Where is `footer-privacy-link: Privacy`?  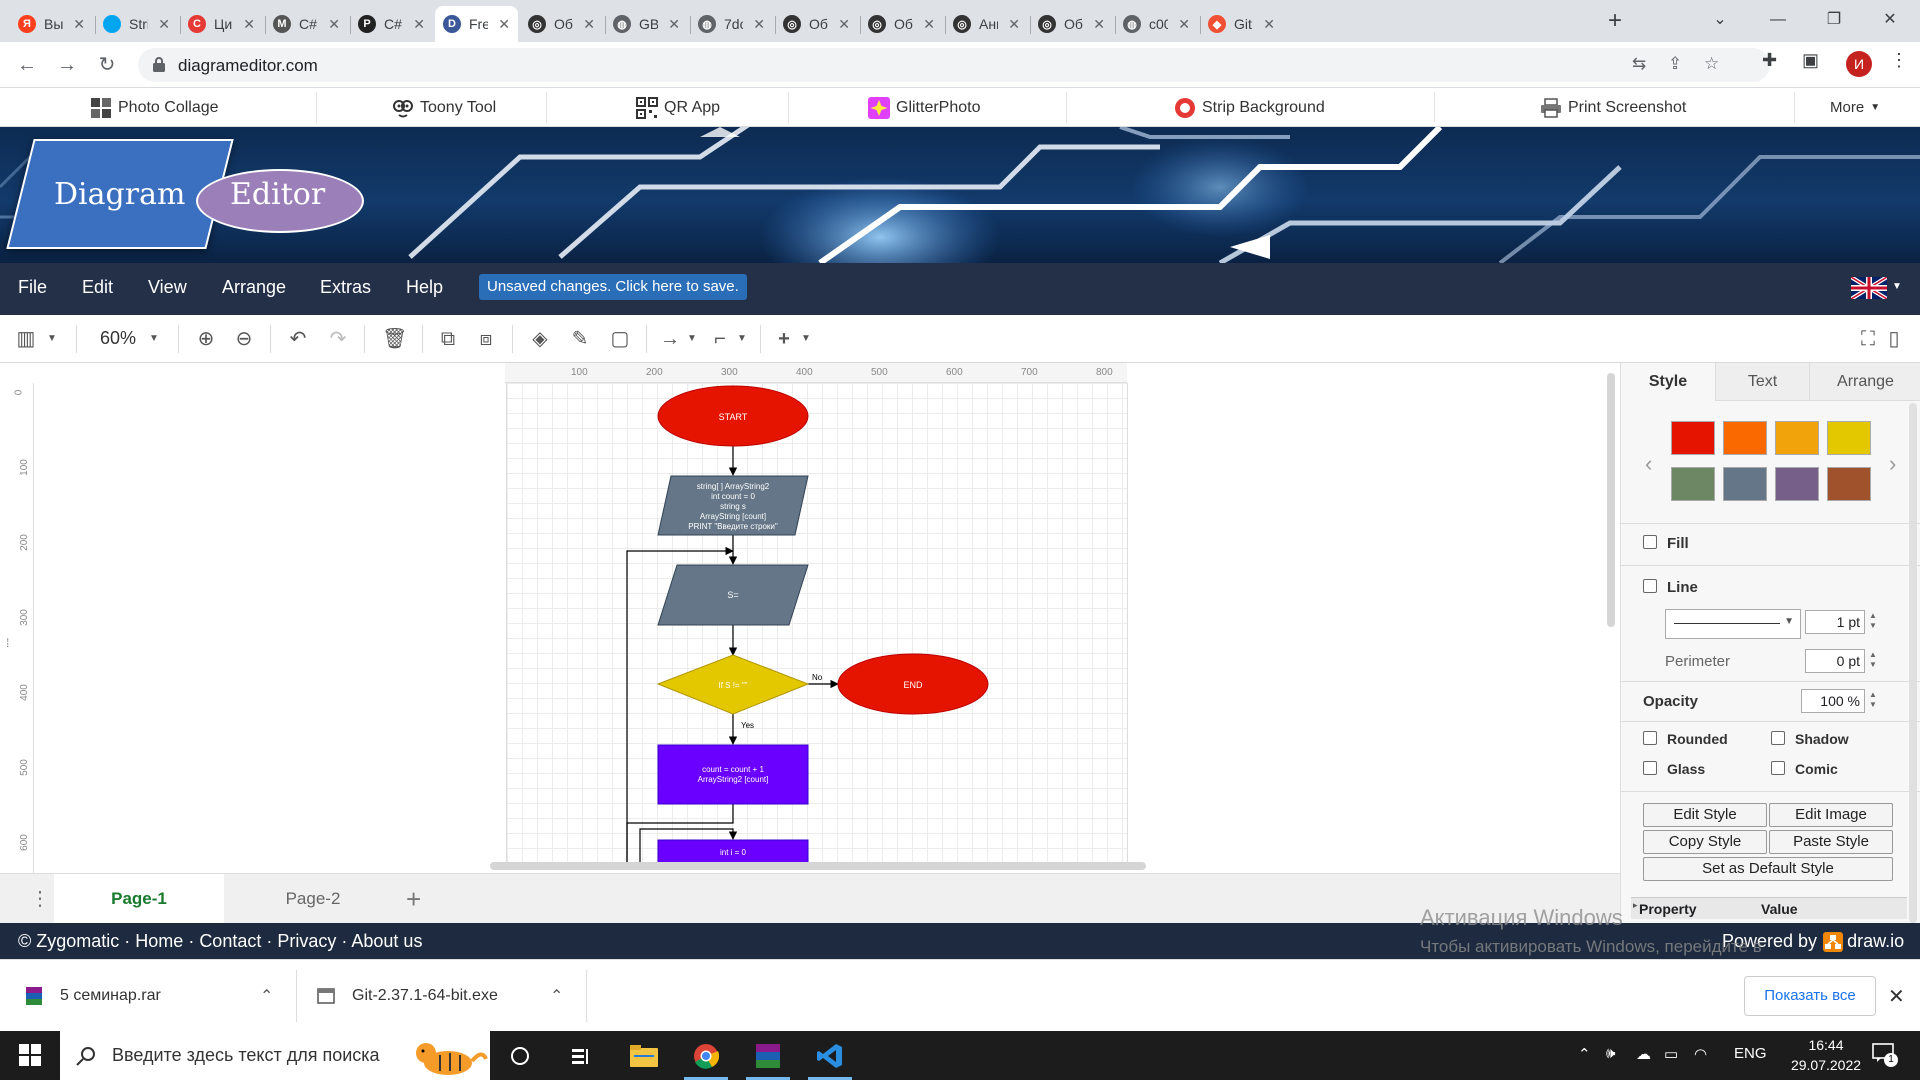 footer-privacy-link: Privacy is located at coordinates (306, 941).